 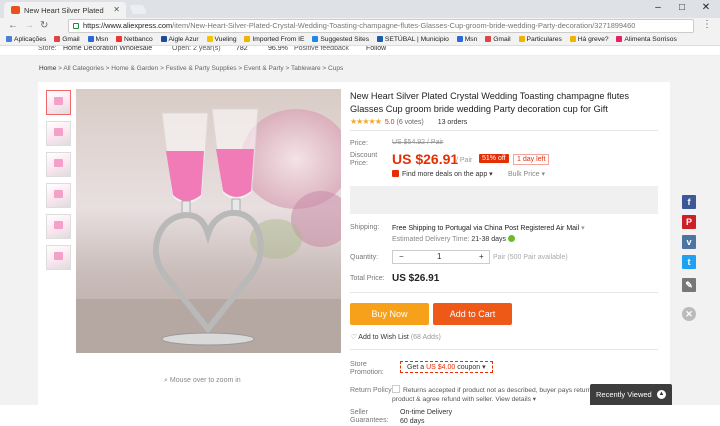 I want to click on bookmark-item: Aigle Azur, so click(x=179, y=39).